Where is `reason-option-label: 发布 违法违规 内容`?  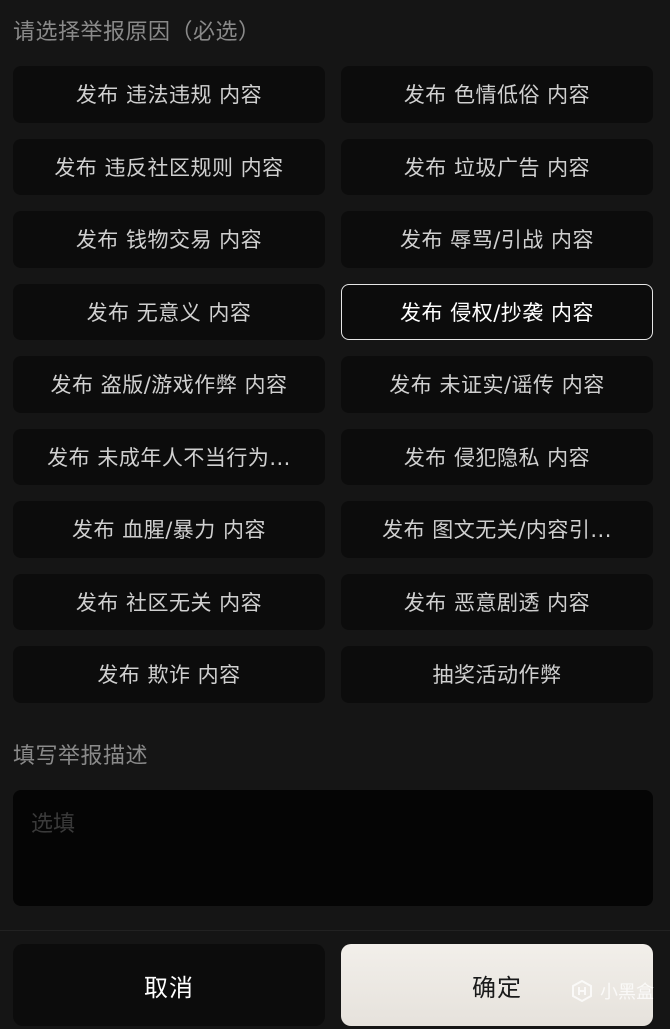 reason-option-label: 发布 违法违规 内容 is located at coordinates (169, 95).